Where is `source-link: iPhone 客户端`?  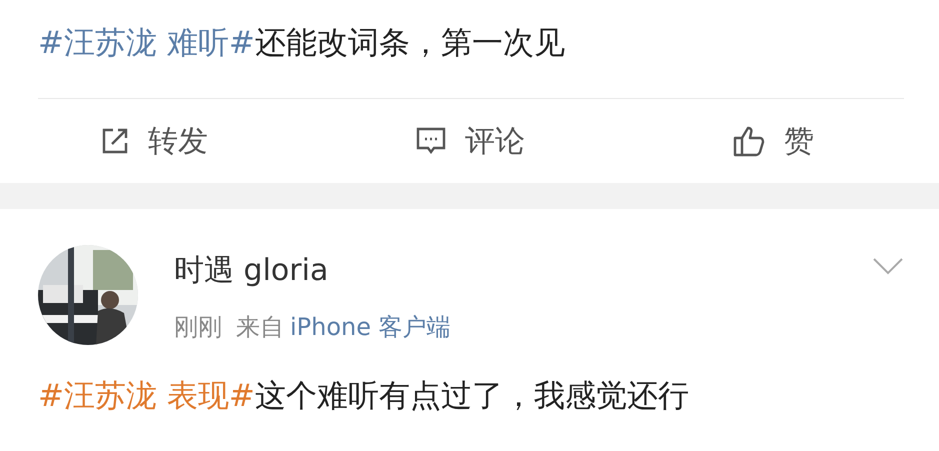
source-link: iPhone 客户端 is located at coordinates (370, 327).